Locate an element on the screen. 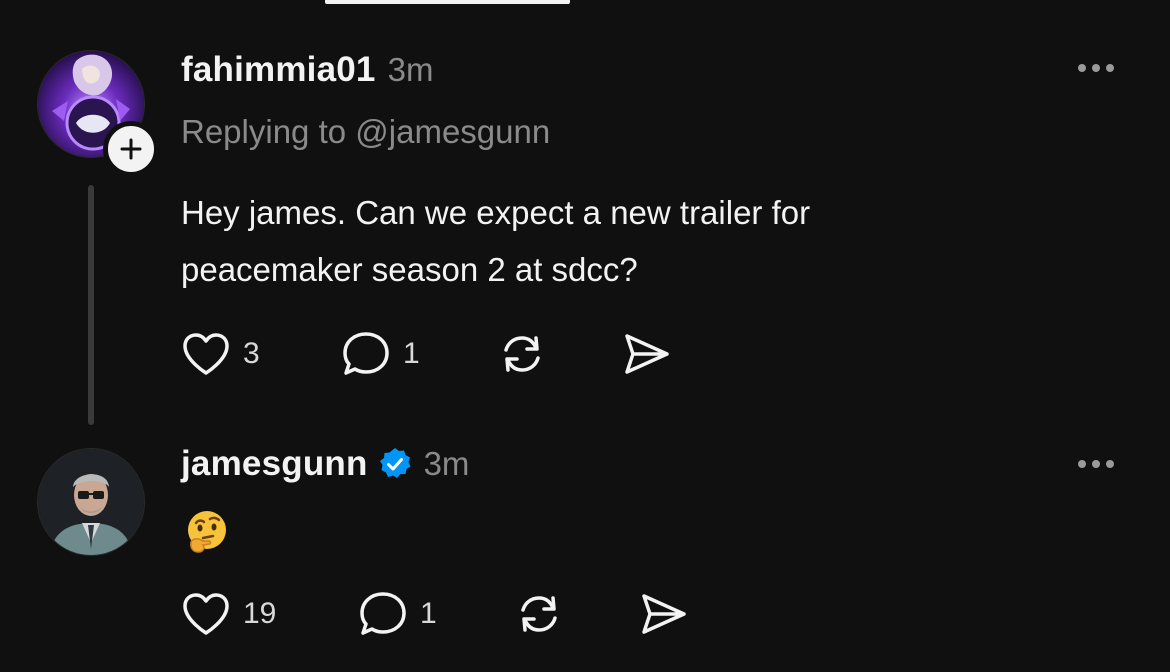 This screenshot has height=672, width=1170. username: jamesgunn is located at coordinates (274, 464).